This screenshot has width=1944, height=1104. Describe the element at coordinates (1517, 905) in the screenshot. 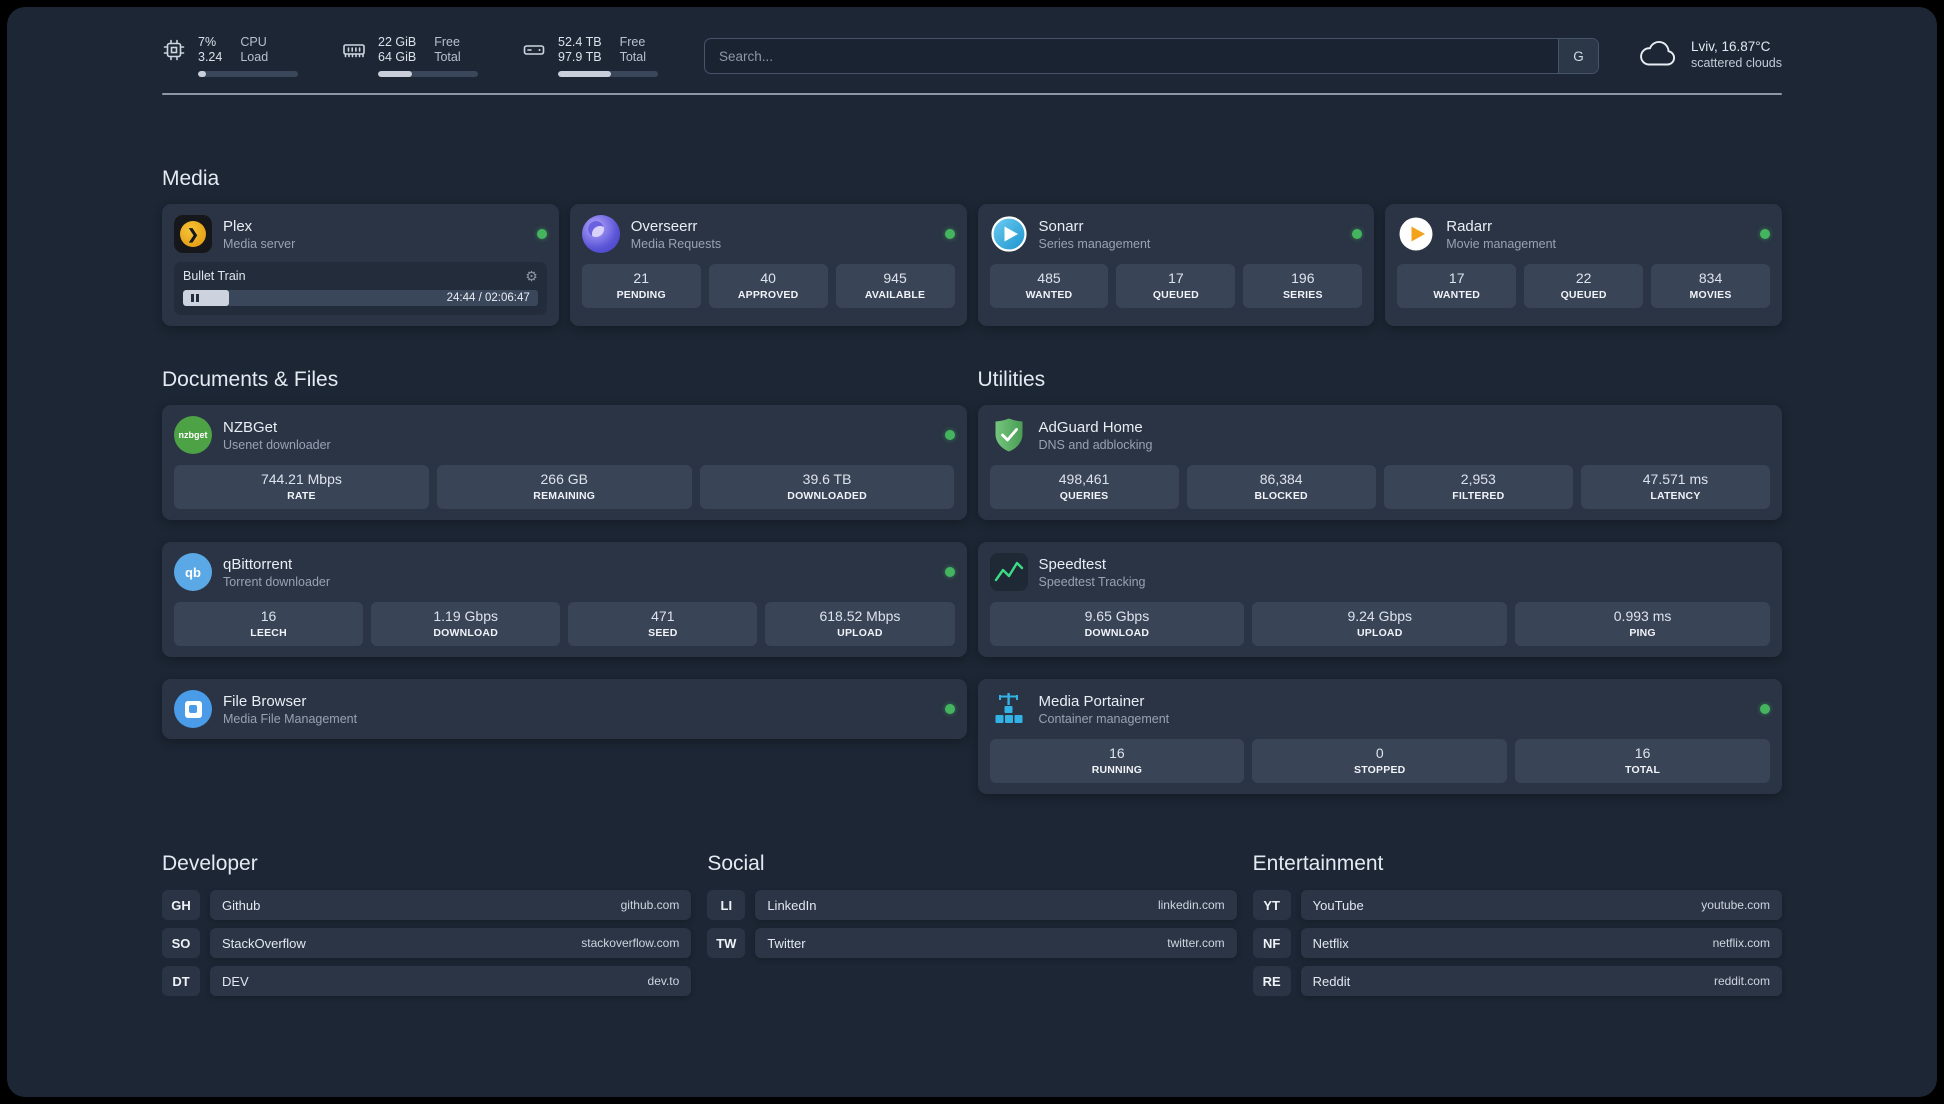

I see `bookmark-youtube: YT YouTube youtube.com` at that location.